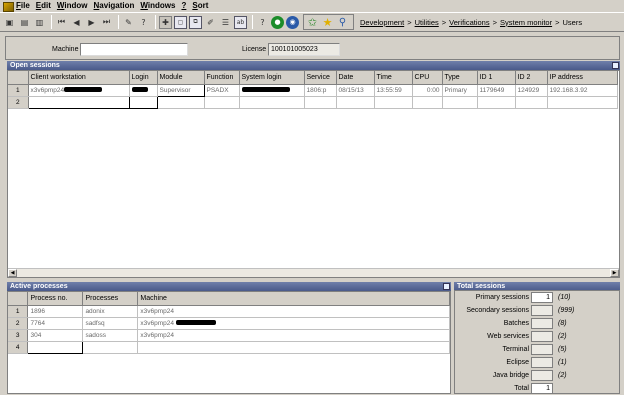  What do you see at coordinates (355, 90) in the screenshot?
I see `cell-date: 08/15/13` at bounding box center [355, 90].